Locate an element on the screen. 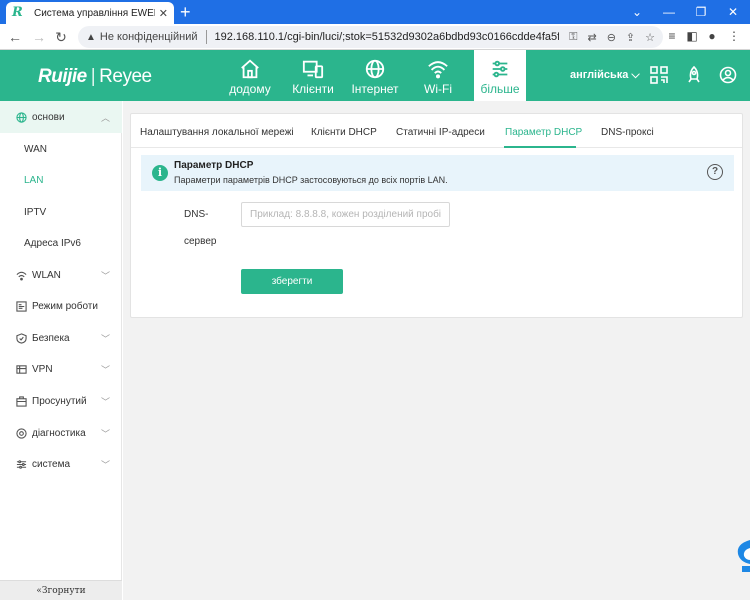 The height and width of the screenshot is (600, 750). warning-icon: ▲ is located at coordinates (91, 37).